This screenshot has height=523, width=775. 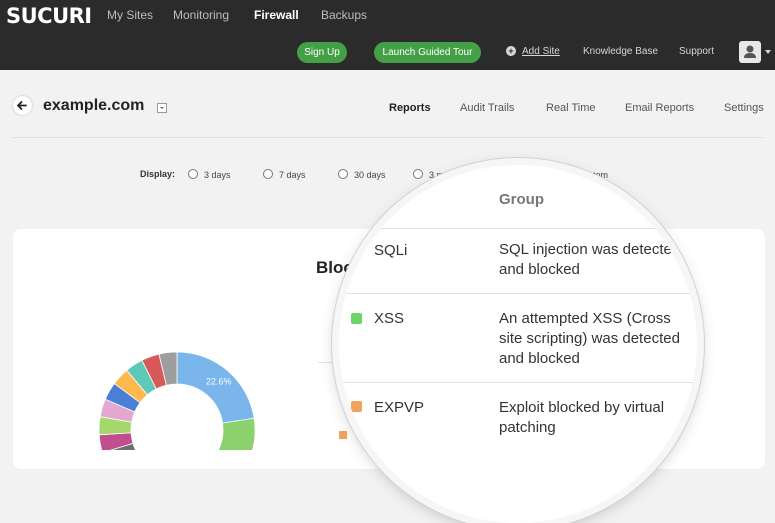 What do you see at coordinates (768, 52) in the screenshot?
I see `chevron-down-icon` at bounding box center [768, 52].